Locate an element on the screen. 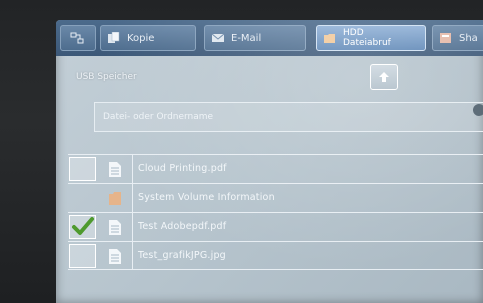 This screenshot has height=303, width=483. tab-kopie-label: Kopie is located at coordinates (141, 38).